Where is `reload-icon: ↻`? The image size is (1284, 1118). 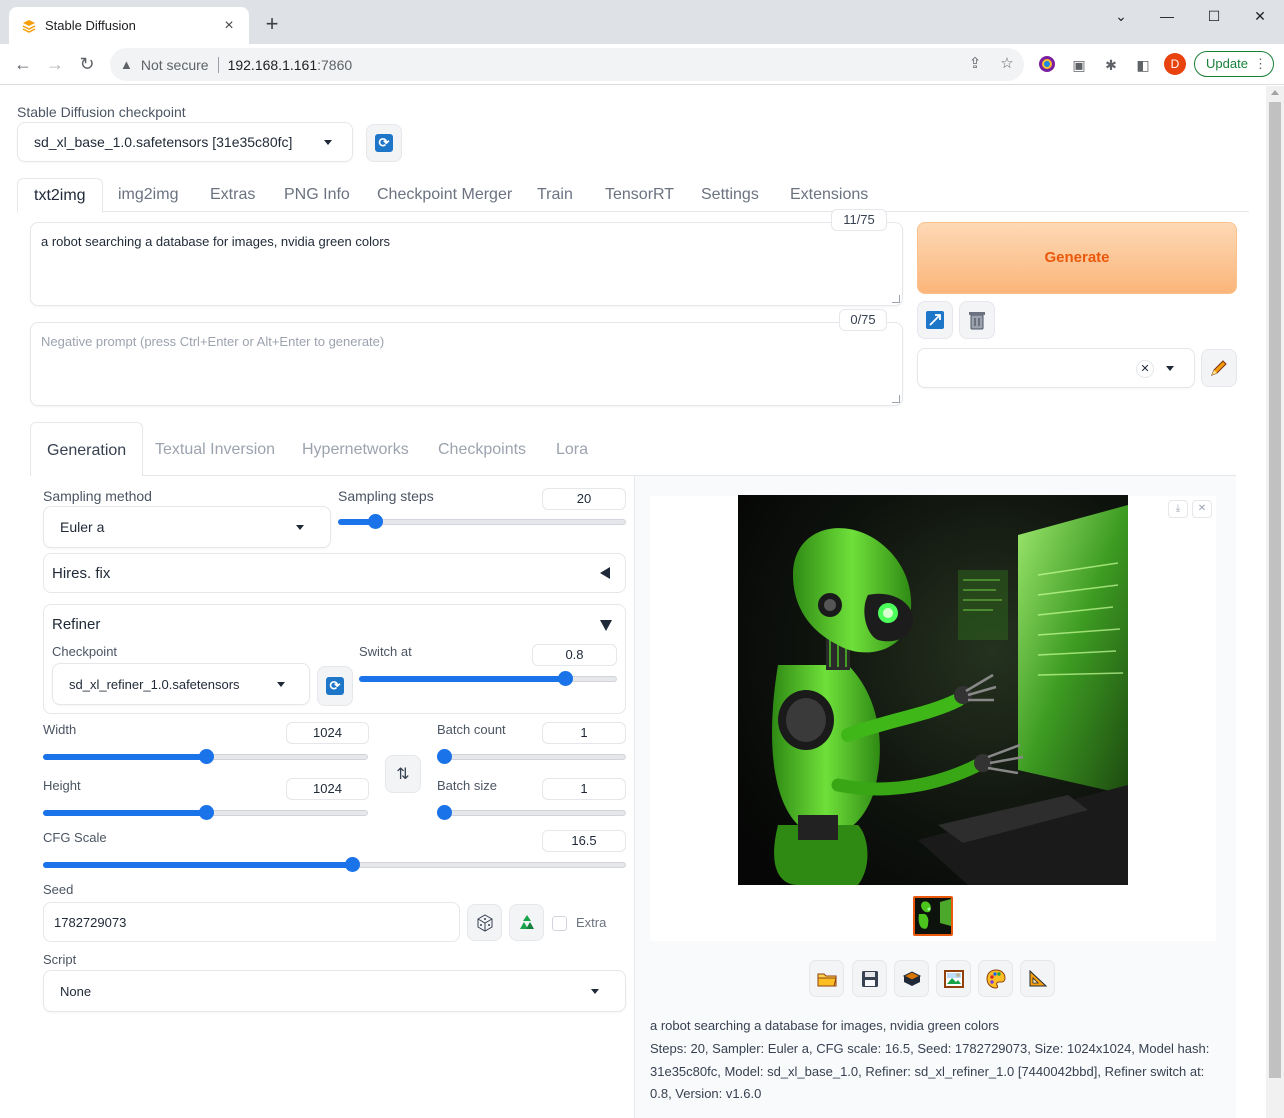
reload-icon: ↻ is located at coordinates (87, 64).